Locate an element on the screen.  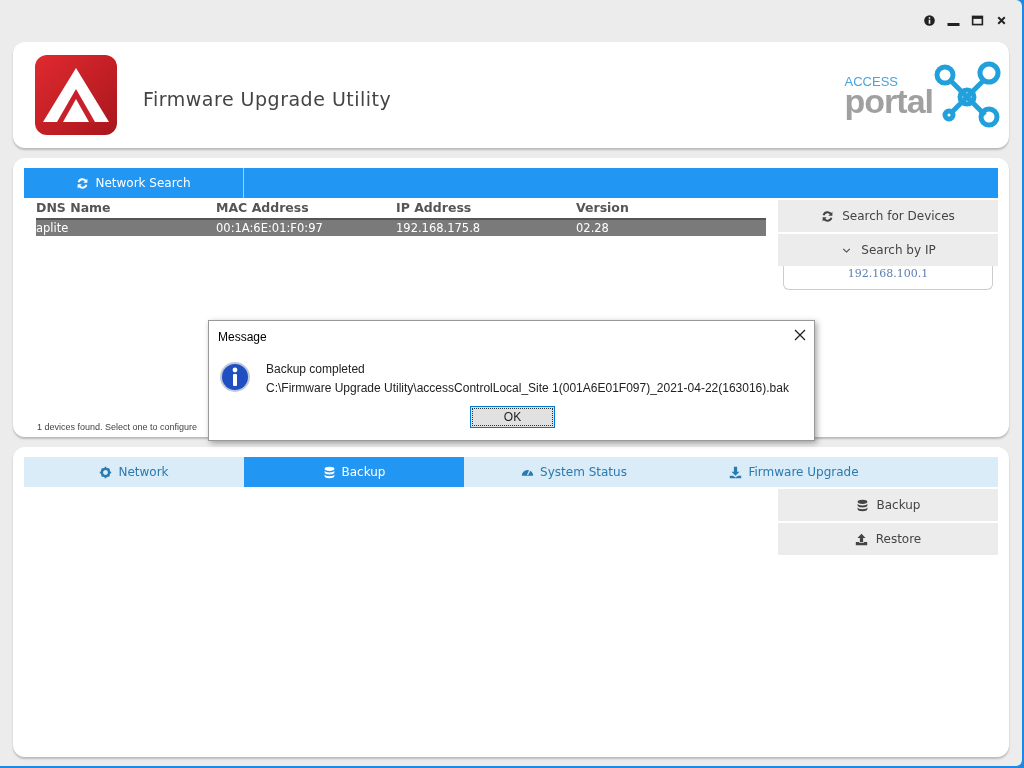
column-header: Version is located at coordinates (603, 208).